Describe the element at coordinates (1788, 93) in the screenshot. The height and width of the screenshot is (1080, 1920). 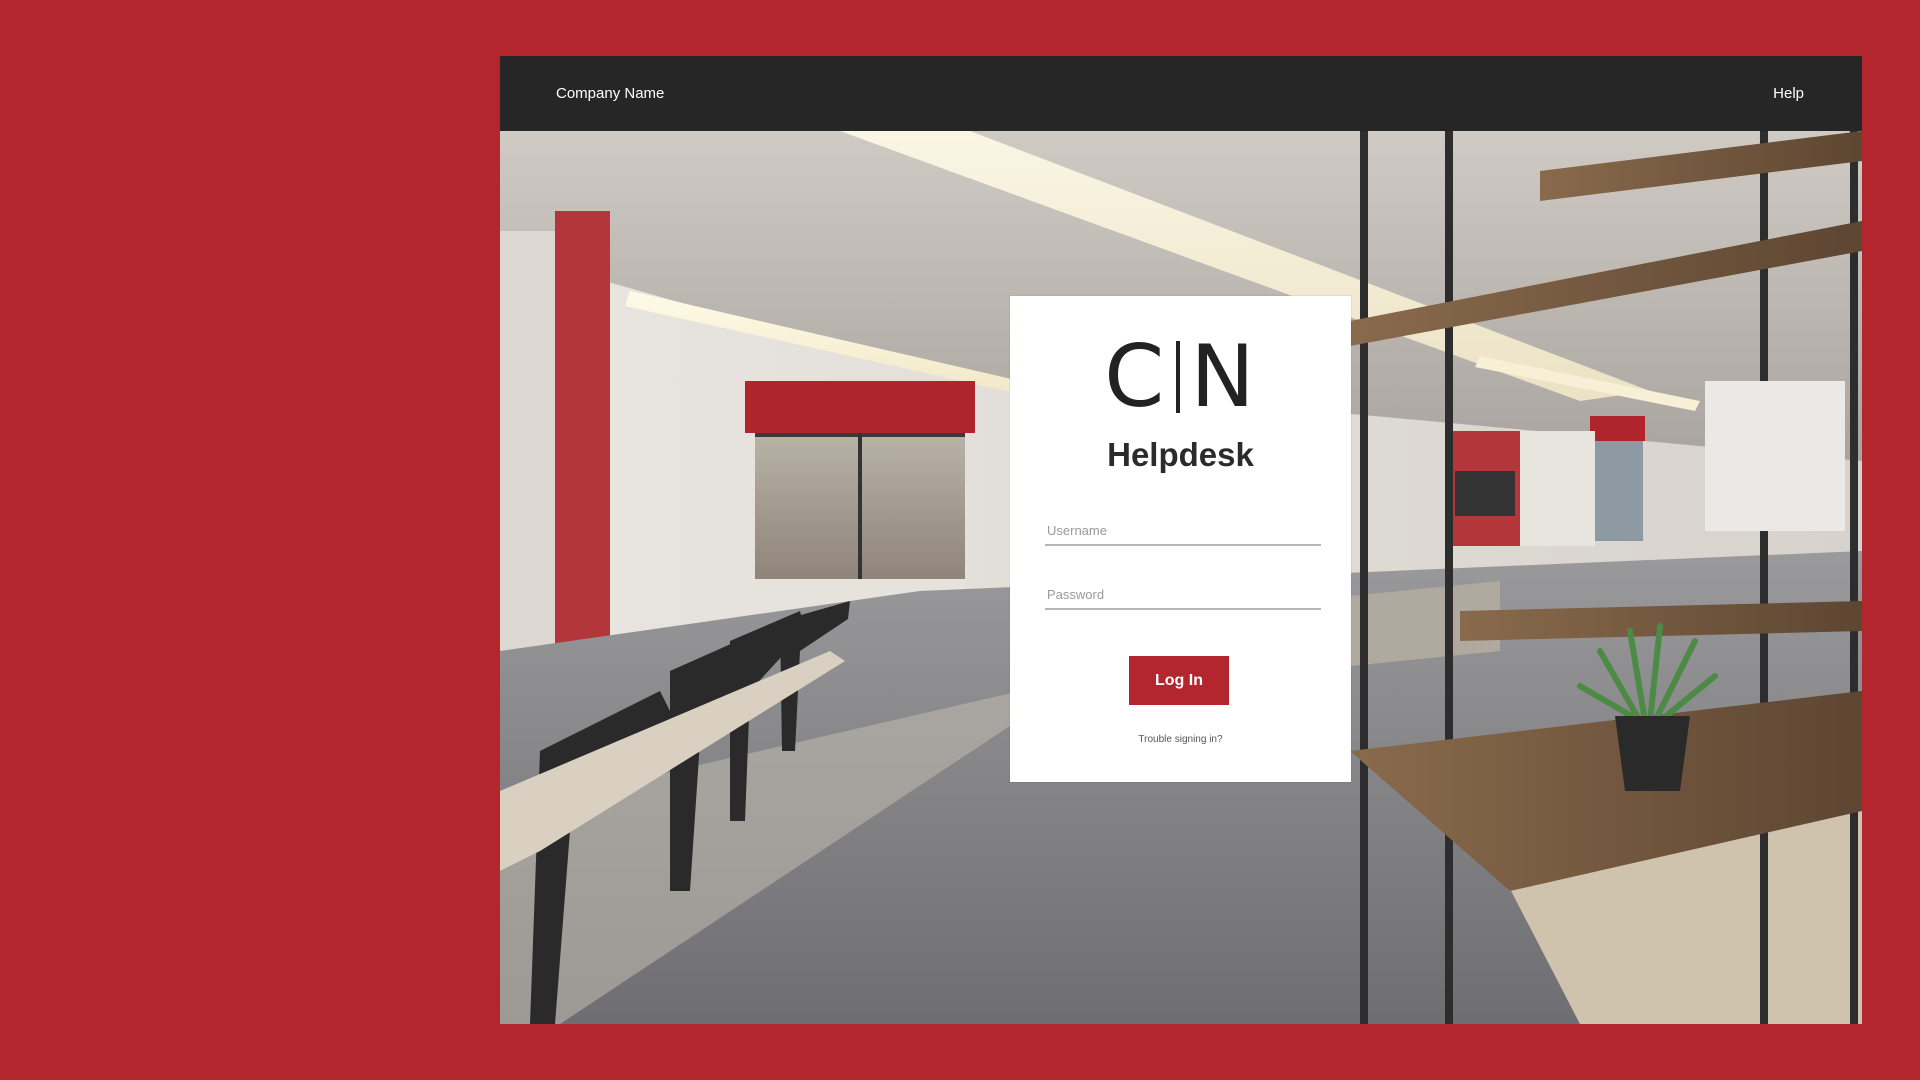
I see `help-link: Help` at that location.